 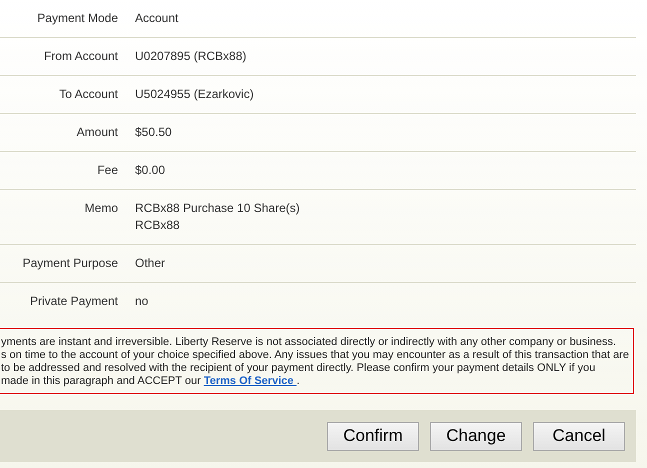 I want to click on field-label: To Account, so click(x=88, y=94).